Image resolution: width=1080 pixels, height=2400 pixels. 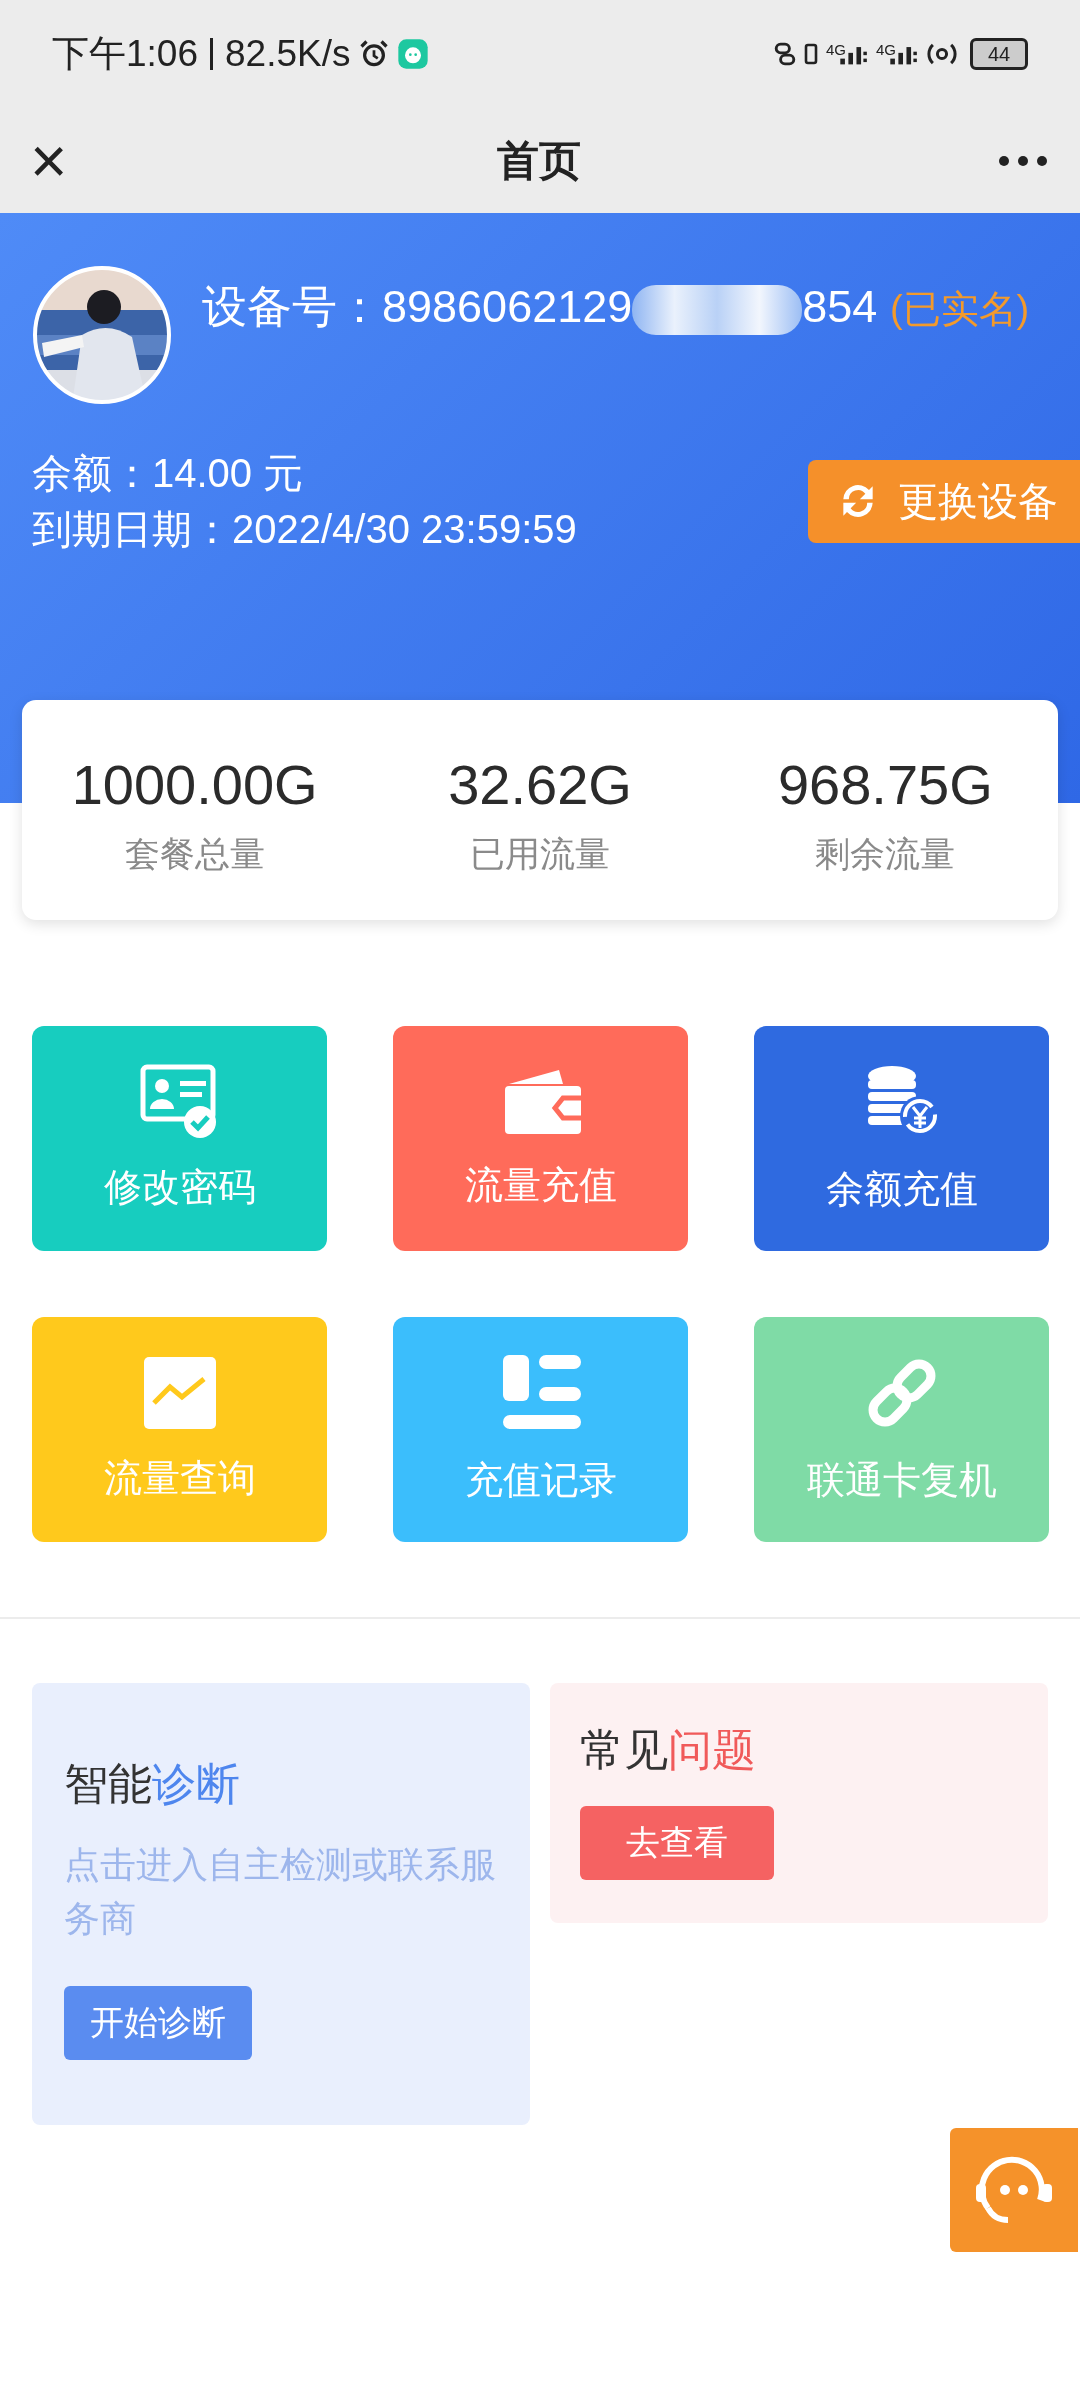 I want to click on usage-label: 剩余流量, so click(x=885, y=854).